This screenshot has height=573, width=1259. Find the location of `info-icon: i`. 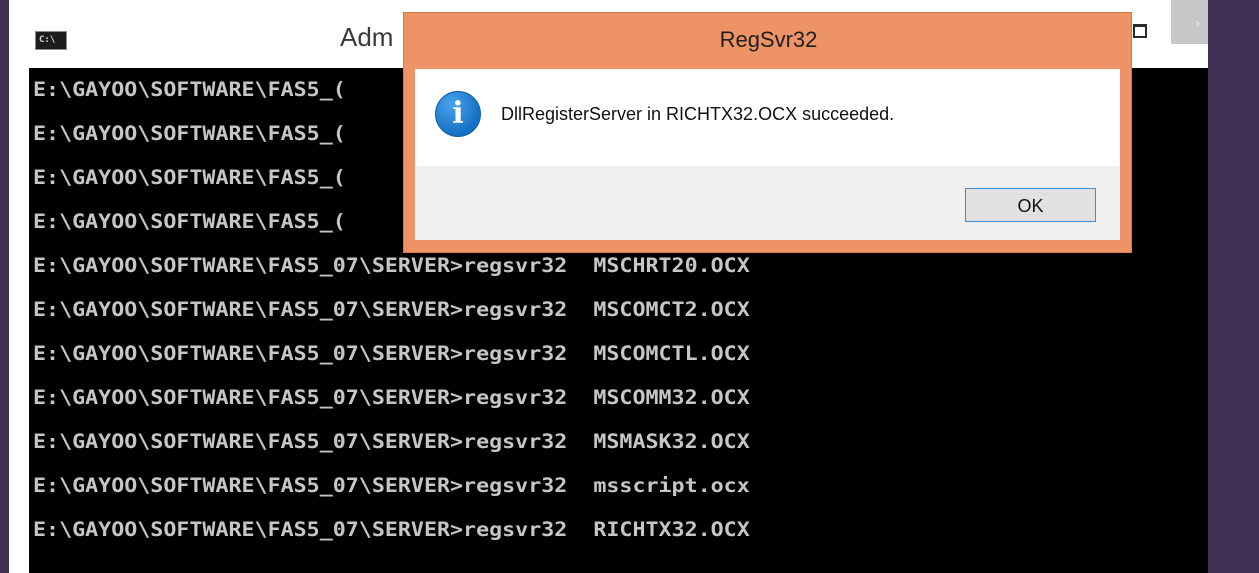

info-icon: i is located at coordinates (458, 114).